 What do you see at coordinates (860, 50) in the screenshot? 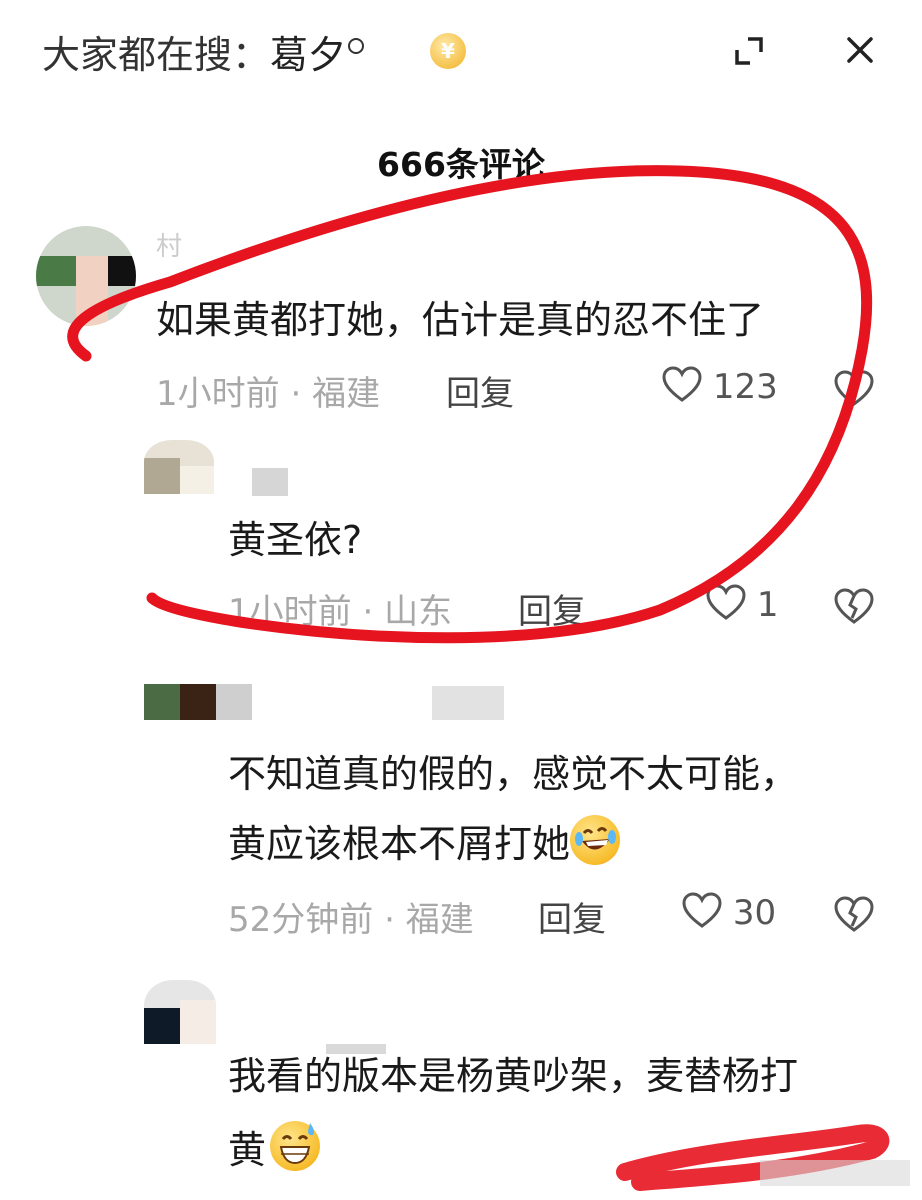
I see `close-icon` at bounding box center [860, 50].